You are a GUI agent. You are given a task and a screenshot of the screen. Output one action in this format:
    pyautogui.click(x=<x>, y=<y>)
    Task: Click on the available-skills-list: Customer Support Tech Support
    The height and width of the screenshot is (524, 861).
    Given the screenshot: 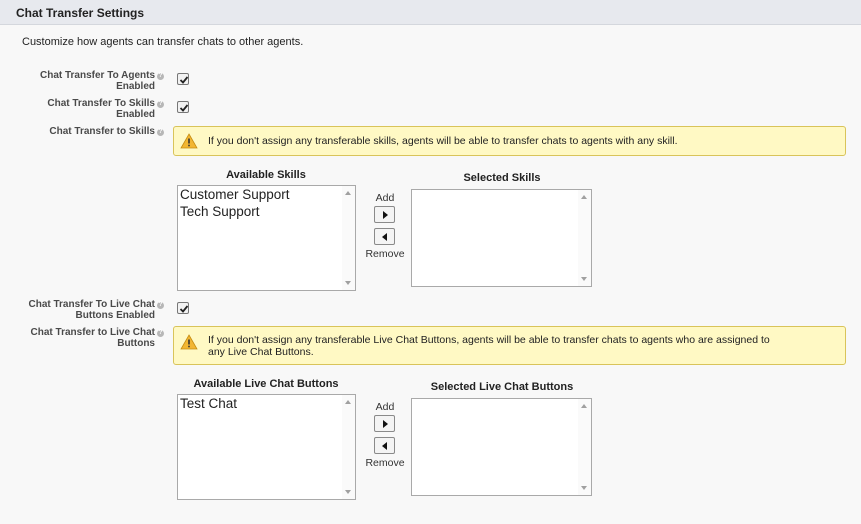 What is the action you would take?
    pyautogui.click(x=266, y=238)
    